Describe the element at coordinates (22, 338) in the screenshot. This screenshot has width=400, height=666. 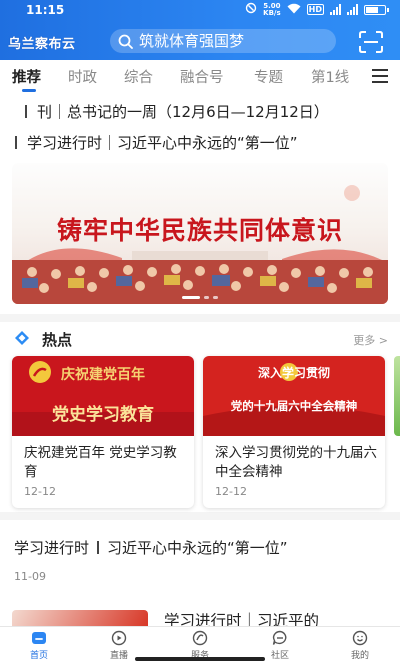
I see `hot-icon` at that location.